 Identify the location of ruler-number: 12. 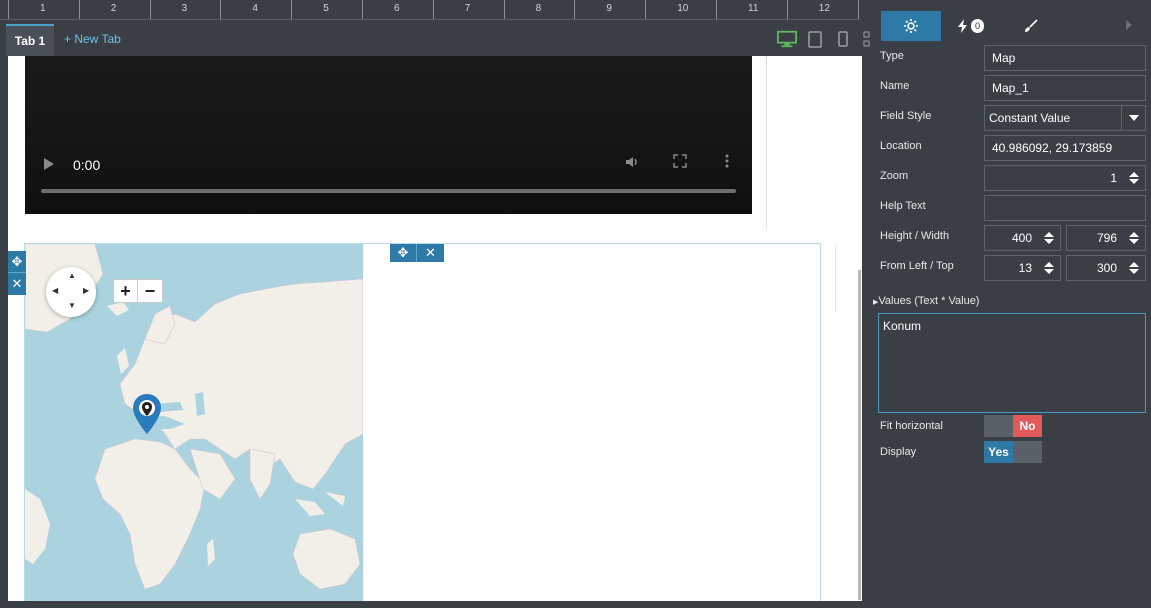
(824, 8).